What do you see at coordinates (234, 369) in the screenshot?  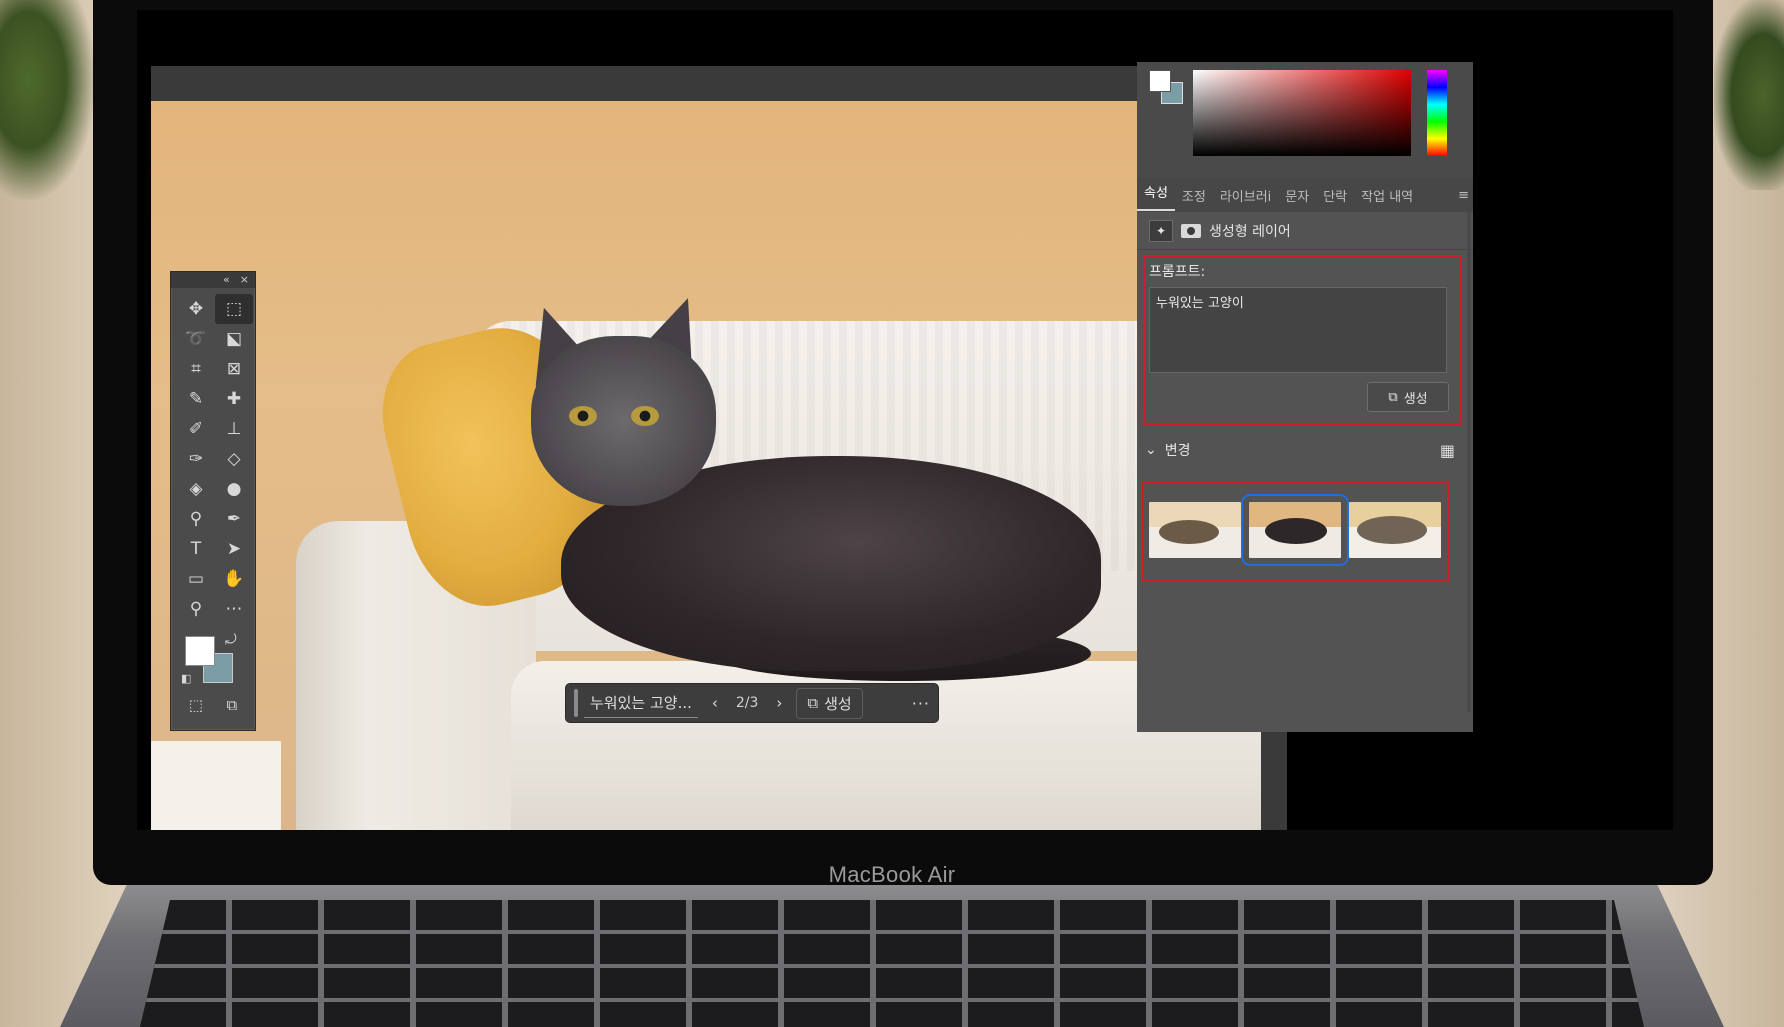 I see `frame-tool-icon: ⊠` at bounding box center [234, 369].